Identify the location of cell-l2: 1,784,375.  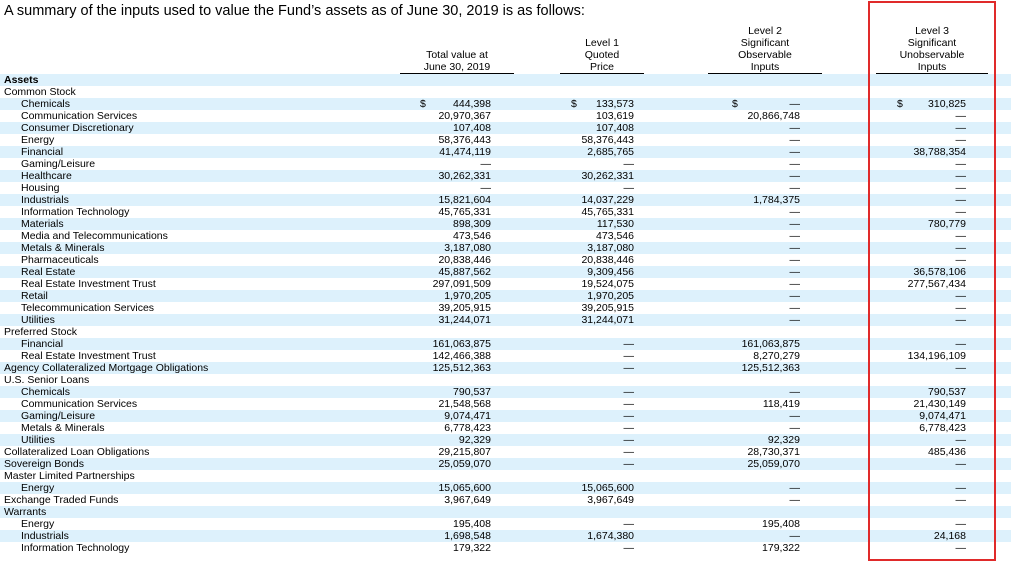
(766, 200).